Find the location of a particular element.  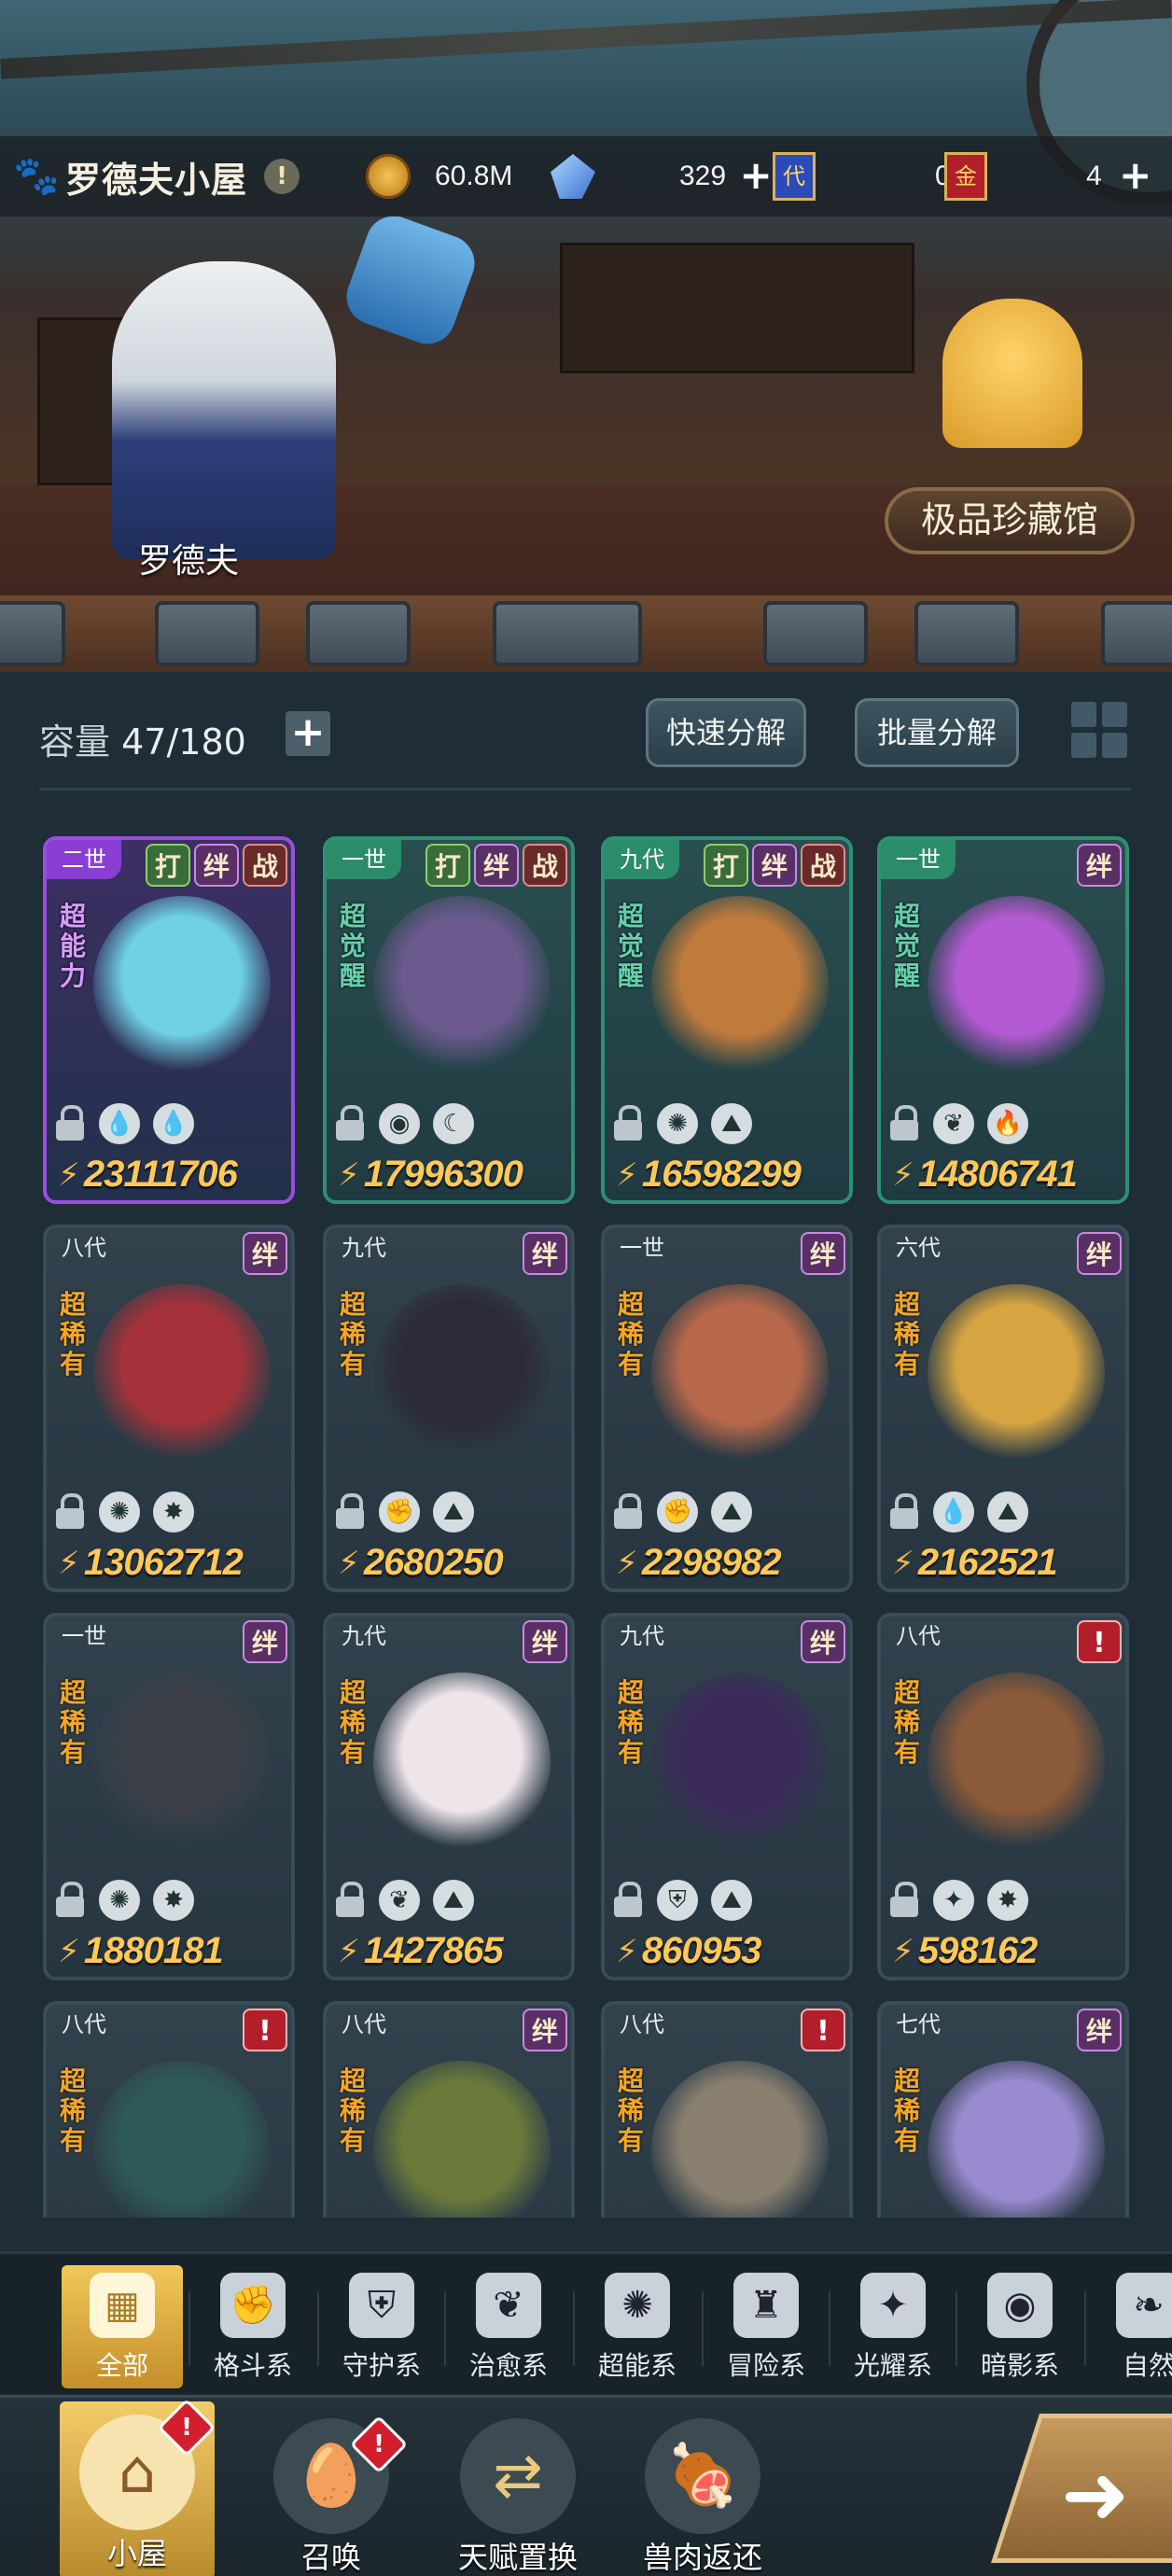

pet-power: ⚡ 2680250 is located at coordinates (421, 1563).